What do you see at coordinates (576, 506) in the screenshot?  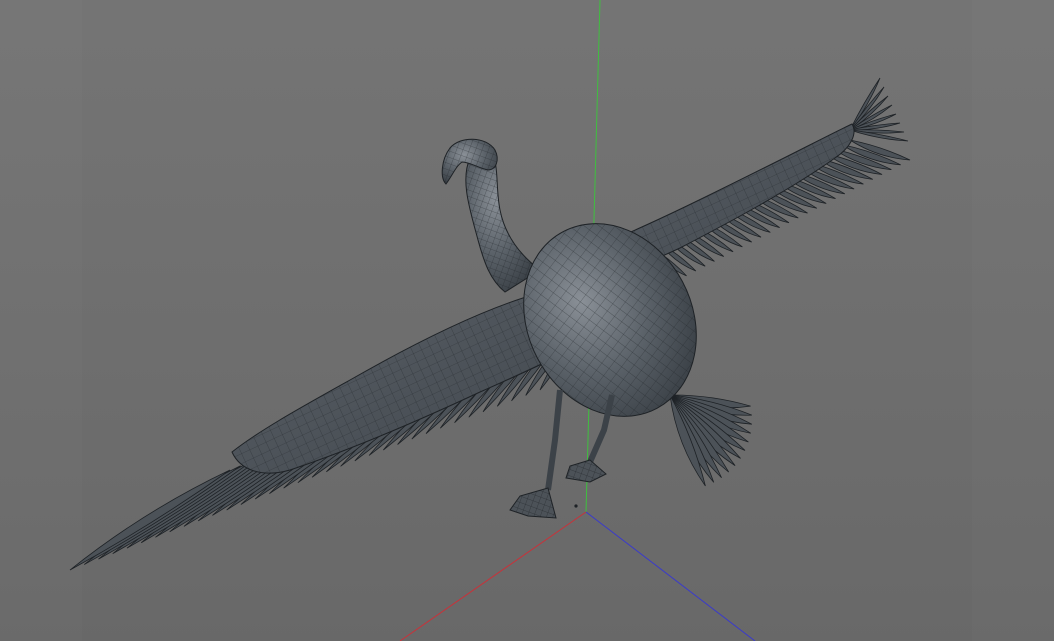 I see `axis-origin-dot` at bounding box center [576, 506].